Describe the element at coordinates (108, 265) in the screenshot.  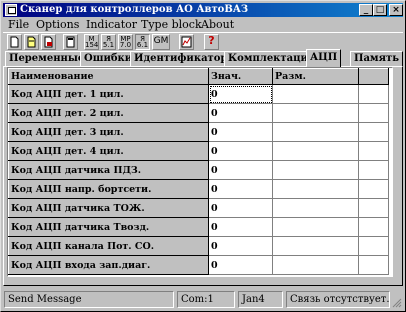
I see `row-name: Код АЦП входа зап.диаг.` at that location.